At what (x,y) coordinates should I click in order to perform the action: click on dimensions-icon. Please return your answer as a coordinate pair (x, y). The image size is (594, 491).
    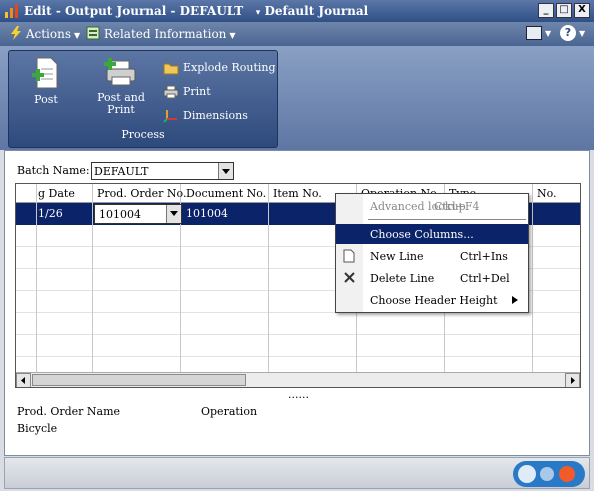
    Looking at the image, I should click on (170, 116).